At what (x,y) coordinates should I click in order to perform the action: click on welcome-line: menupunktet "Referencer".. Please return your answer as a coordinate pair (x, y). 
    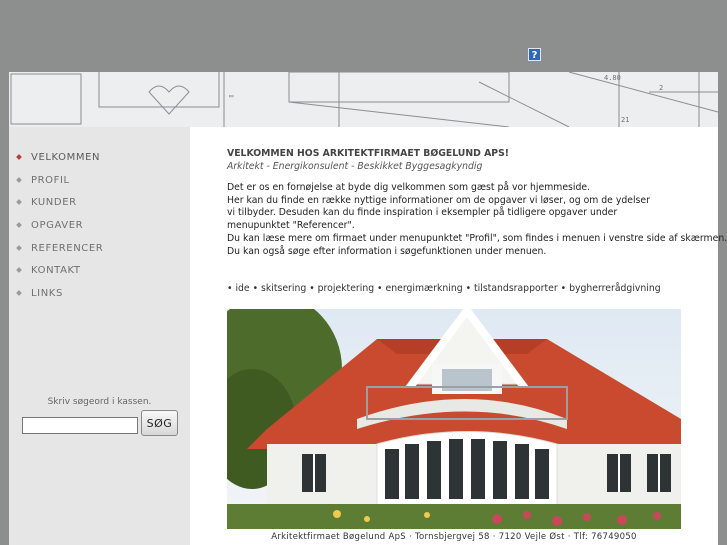
    Looking at the image, I should click on (291, 226).